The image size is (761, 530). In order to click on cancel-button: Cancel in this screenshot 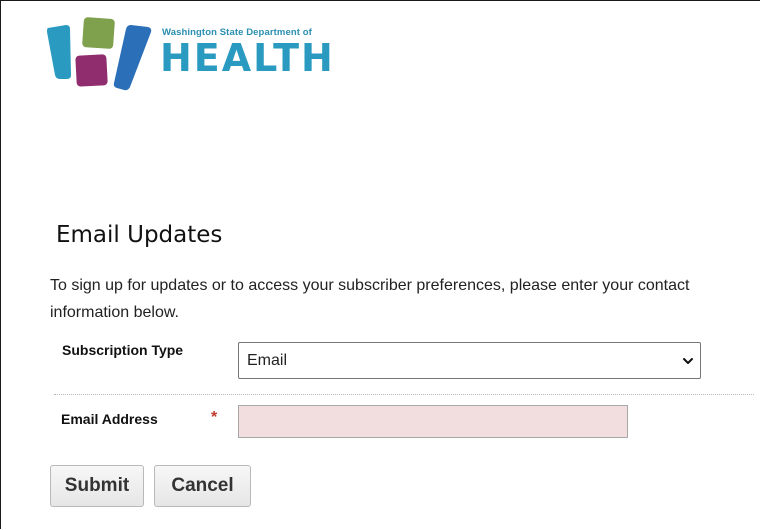, I will do `click(202, 486)`.